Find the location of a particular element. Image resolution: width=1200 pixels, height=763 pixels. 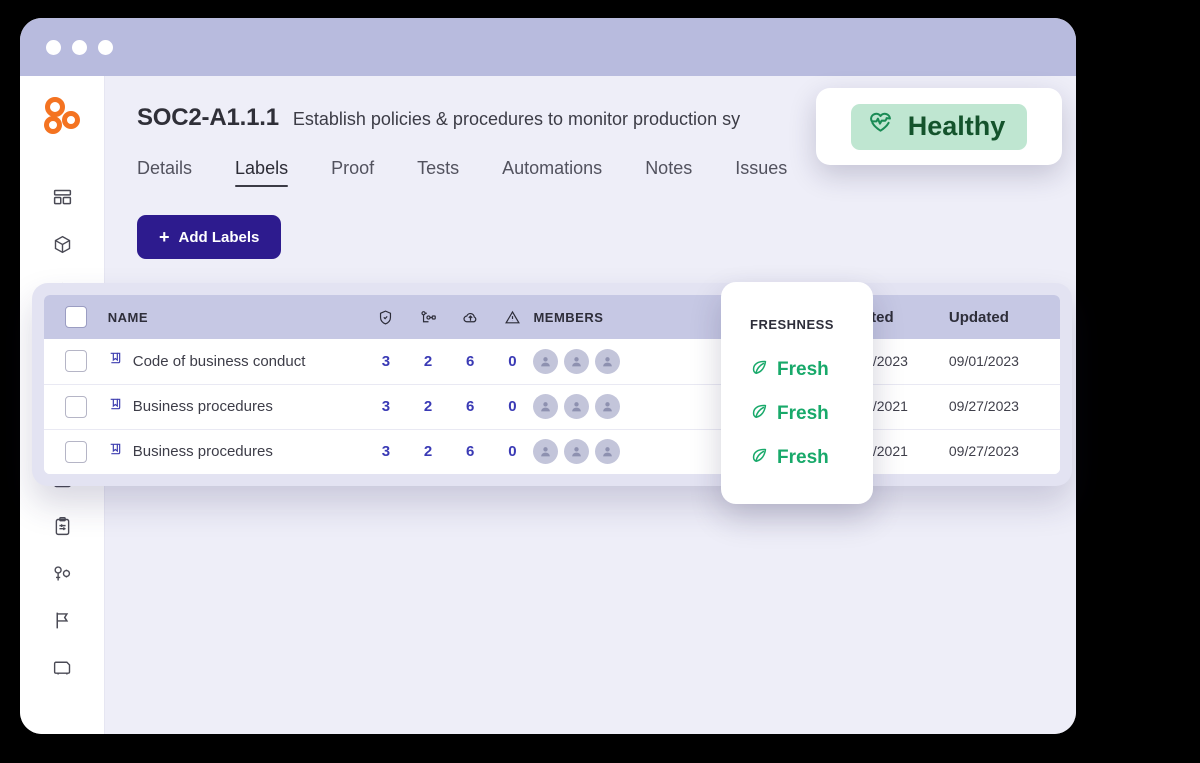

hierarchy-icon is located at coordinates (428, 317).